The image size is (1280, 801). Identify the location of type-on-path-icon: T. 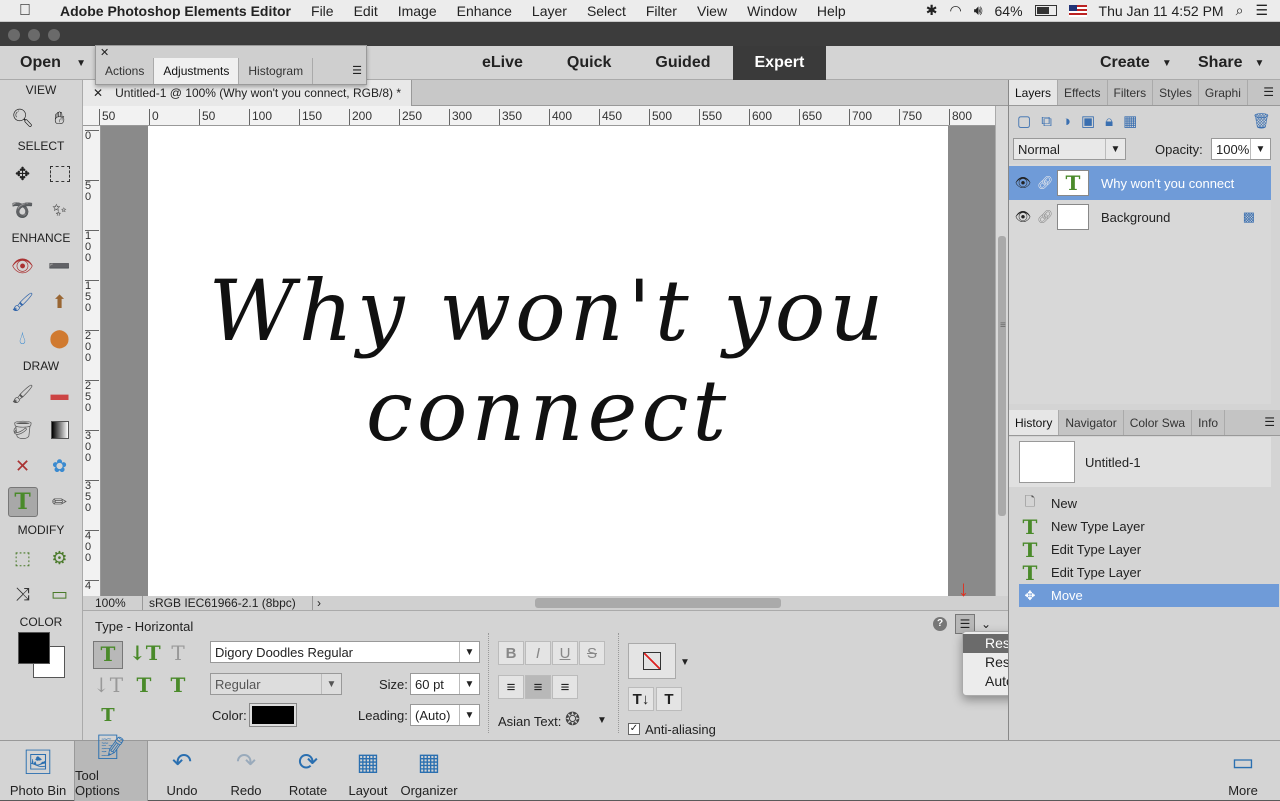
(108, 719).